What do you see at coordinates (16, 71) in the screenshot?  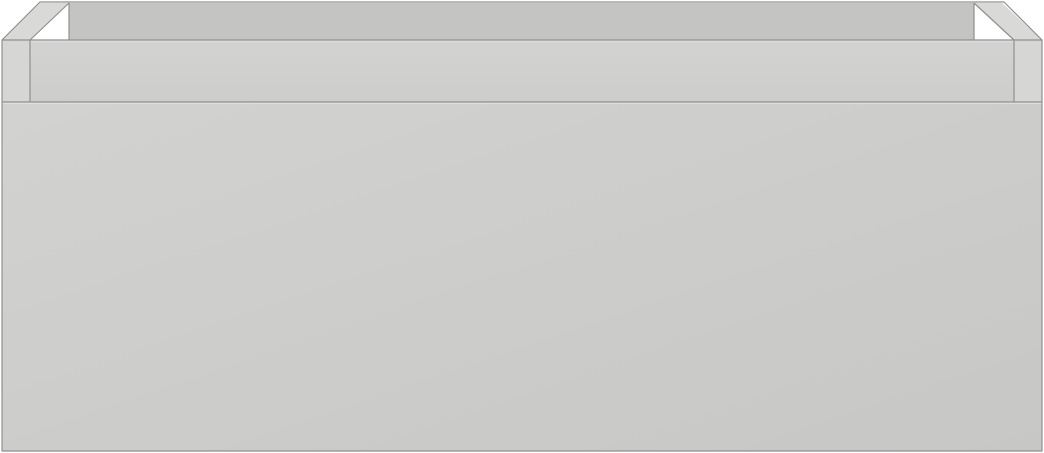 I see `drawer-left-panel` at bounding box center [16, 71].